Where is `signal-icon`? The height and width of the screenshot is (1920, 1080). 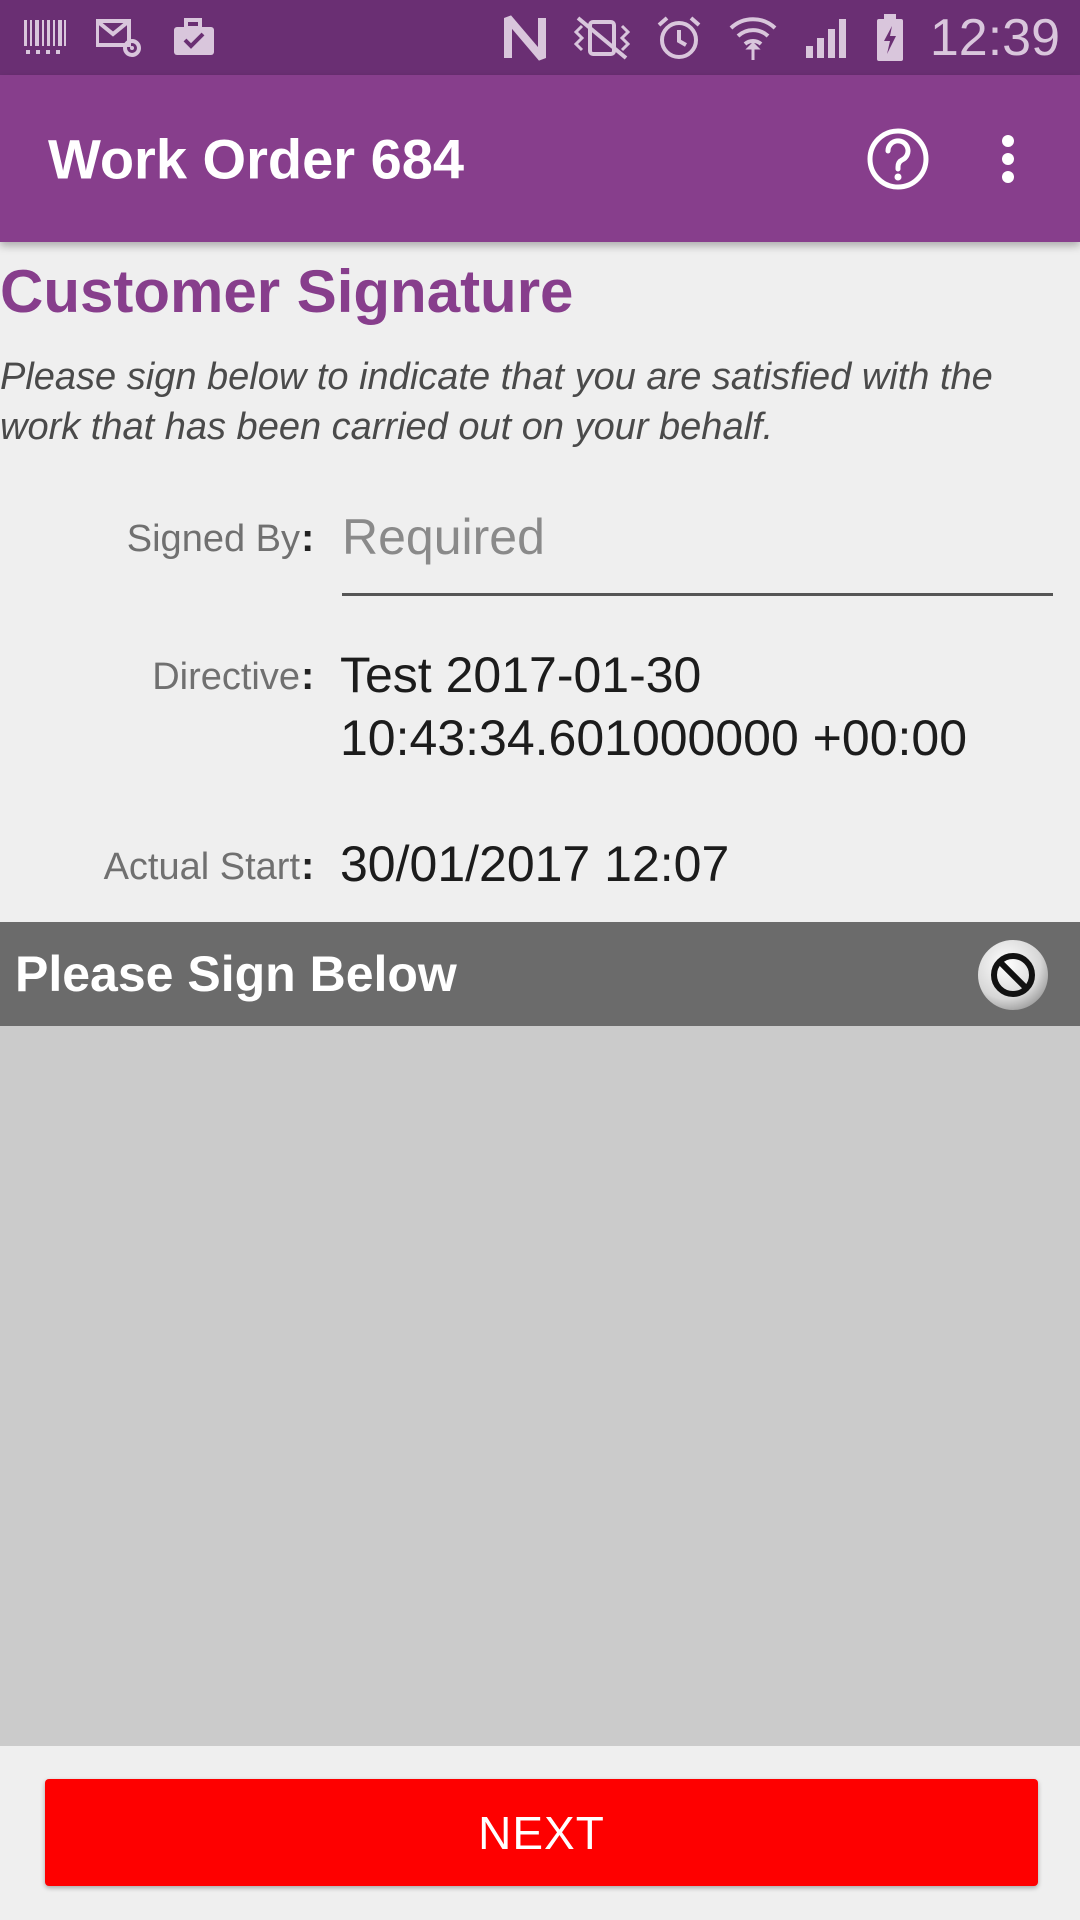 signal-icon is located at coordinates (827, 38).